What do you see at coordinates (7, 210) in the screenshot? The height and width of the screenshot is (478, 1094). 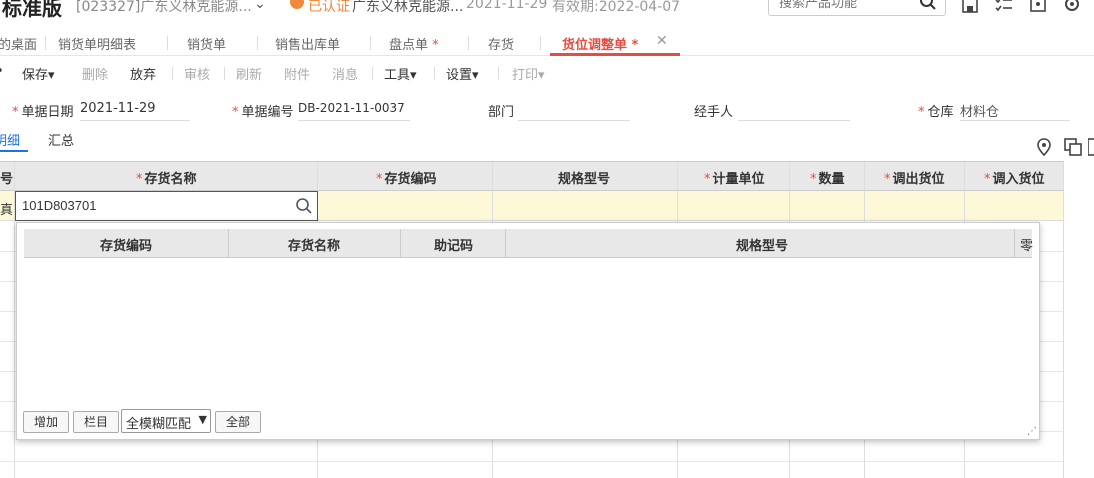 I see `row-indicator: 真` at bounding box center [7, 210].